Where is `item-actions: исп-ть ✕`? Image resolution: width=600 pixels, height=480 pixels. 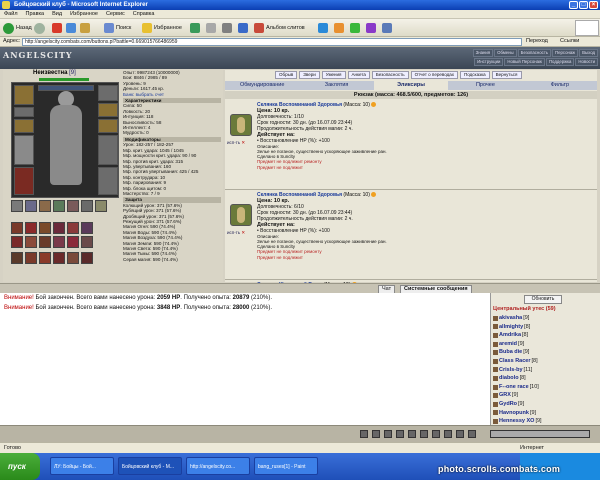
item-actions: исп-ть ✕ is located at coordinates (236, 143).